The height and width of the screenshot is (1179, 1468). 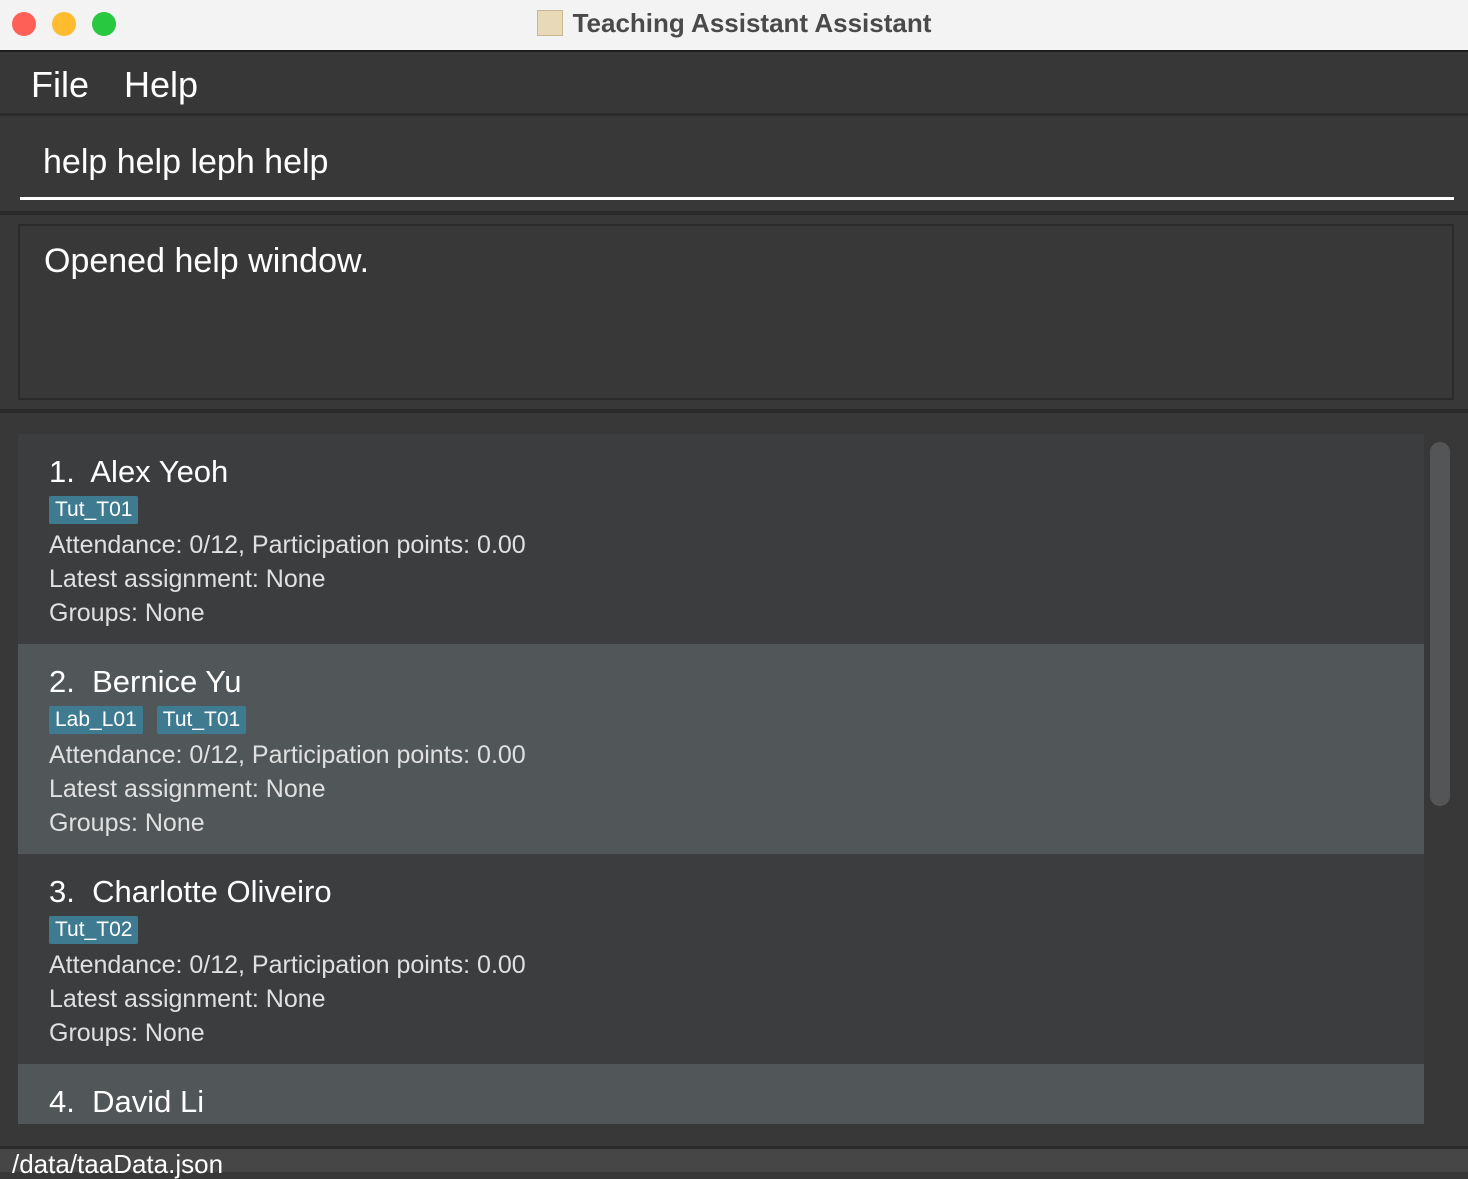 What do you see at coordinates (62, 1101) in the screenshot?
I see `student-index: 4.` at bounding box center [62, 1101].